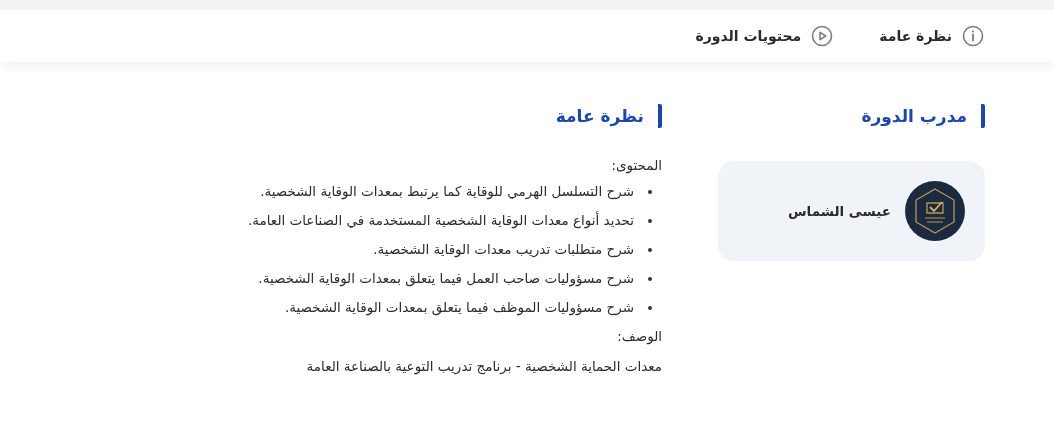 This screenshot has height=445, width=1054. I want to click on description-text: معدات الحماية الشخصية - برنامج تدريب التوعية بالصناعة العامة, so click(483, 366).